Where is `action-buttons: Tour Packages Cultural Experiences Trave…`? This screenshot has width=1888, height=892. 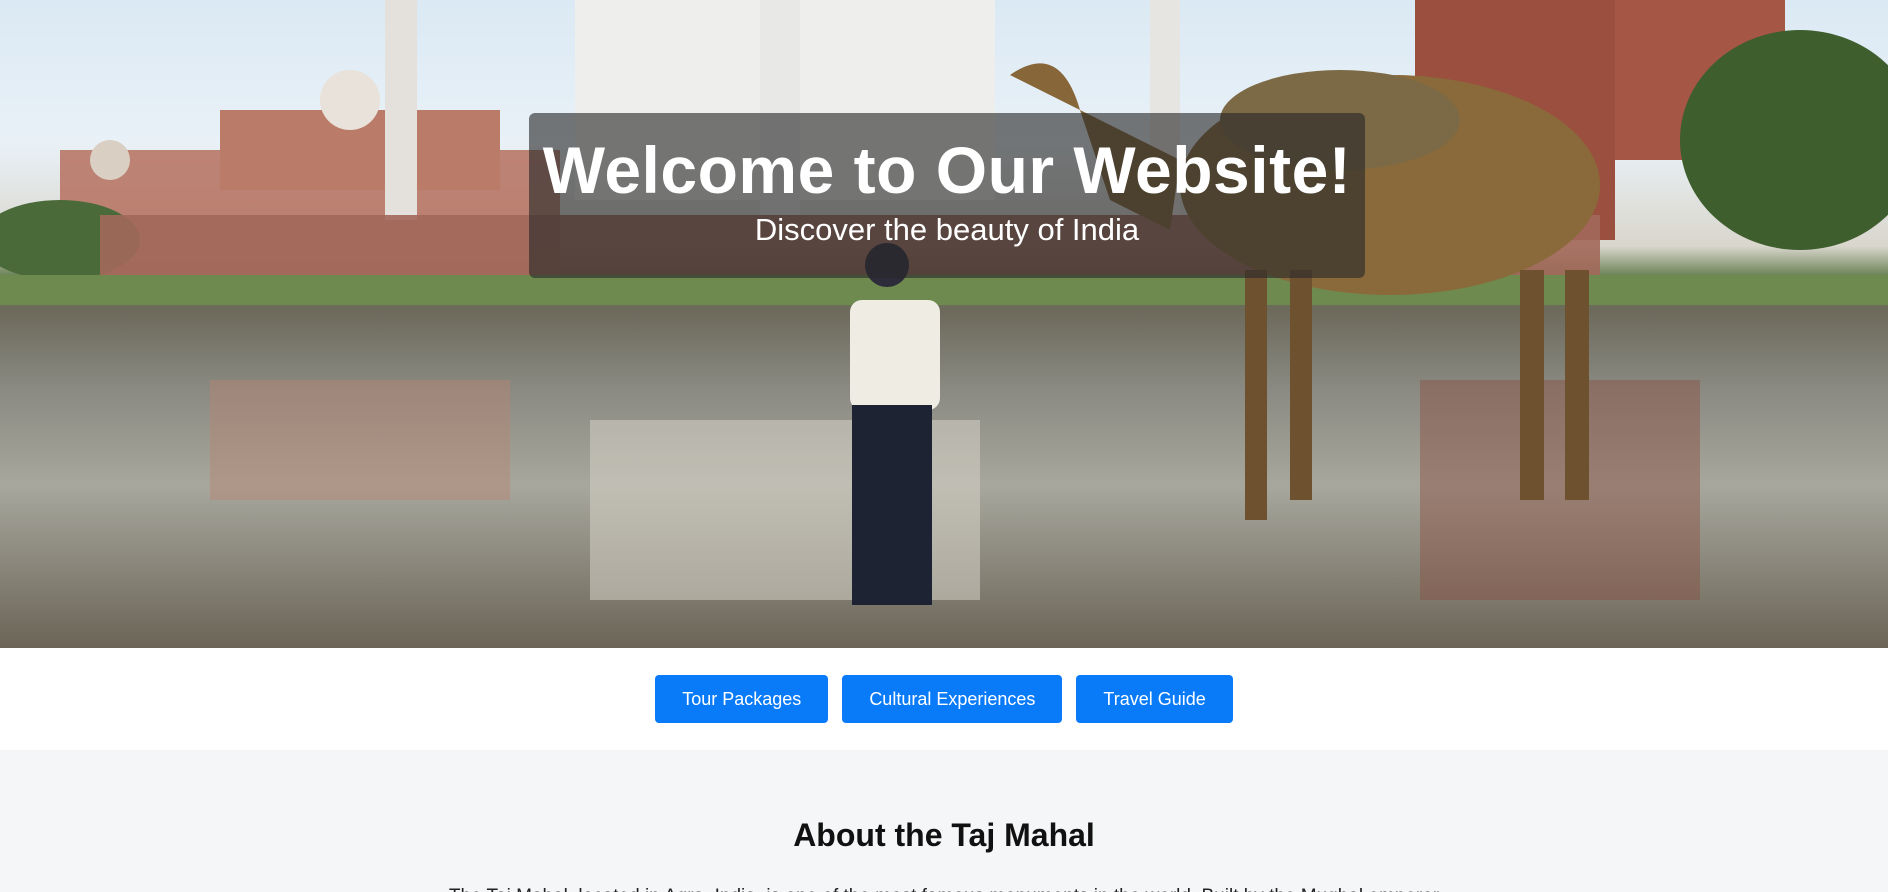 action-buttons: Tour Packages Cultural Experiences Trave… is located at coordinates (944, 699).